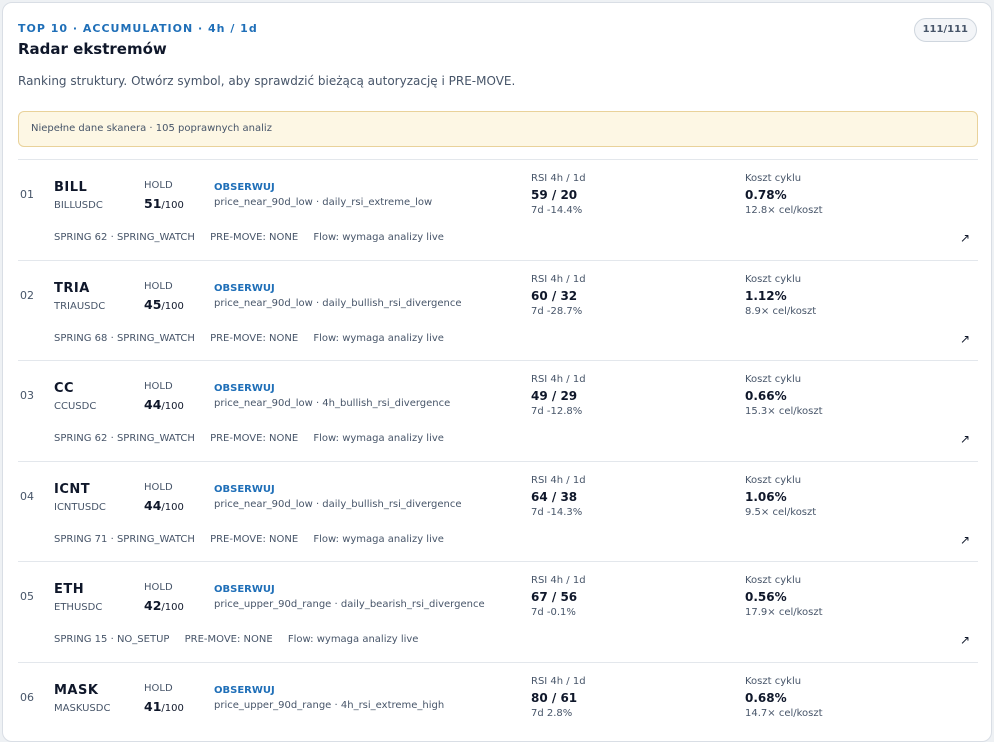 This screenshot has height=742, width=994. Describe the element at coordinates (766, 295) in the screenshot. I see `cycle-cost-value: 1.12%` at that location.